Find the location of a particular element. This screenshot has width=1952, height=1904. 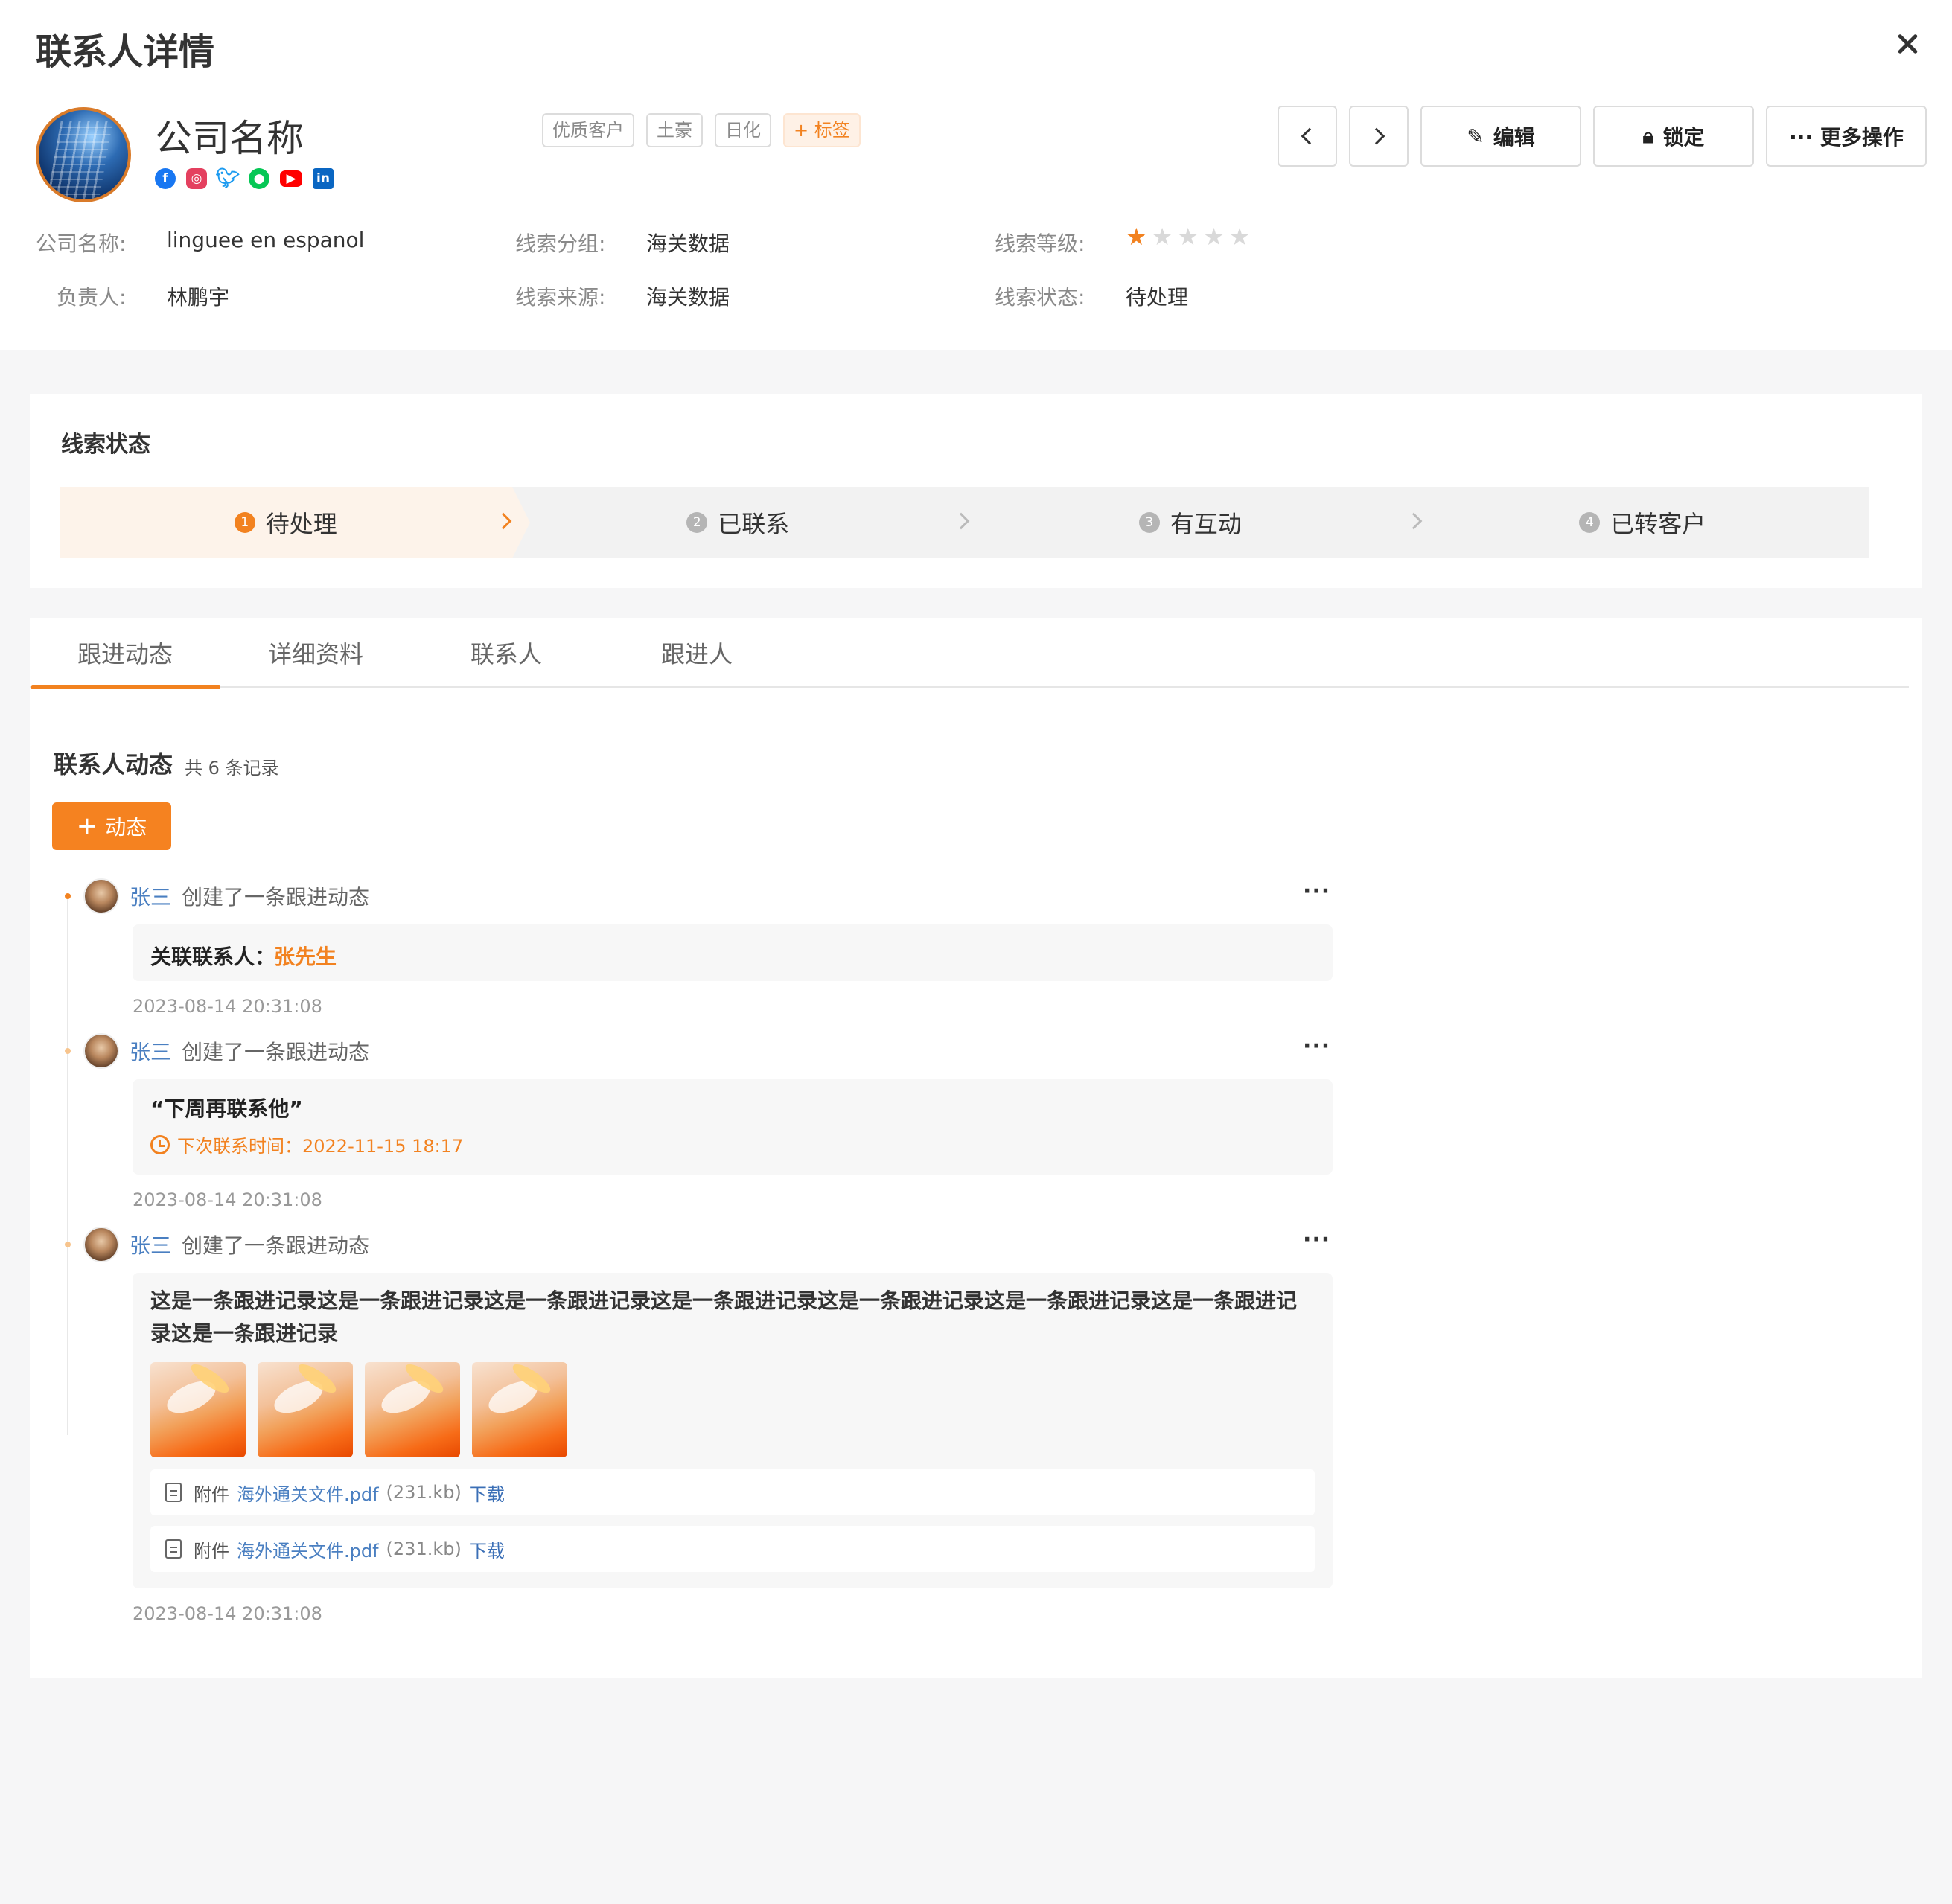

status-label: 线索状态: is located at coordinates (1040, 297).